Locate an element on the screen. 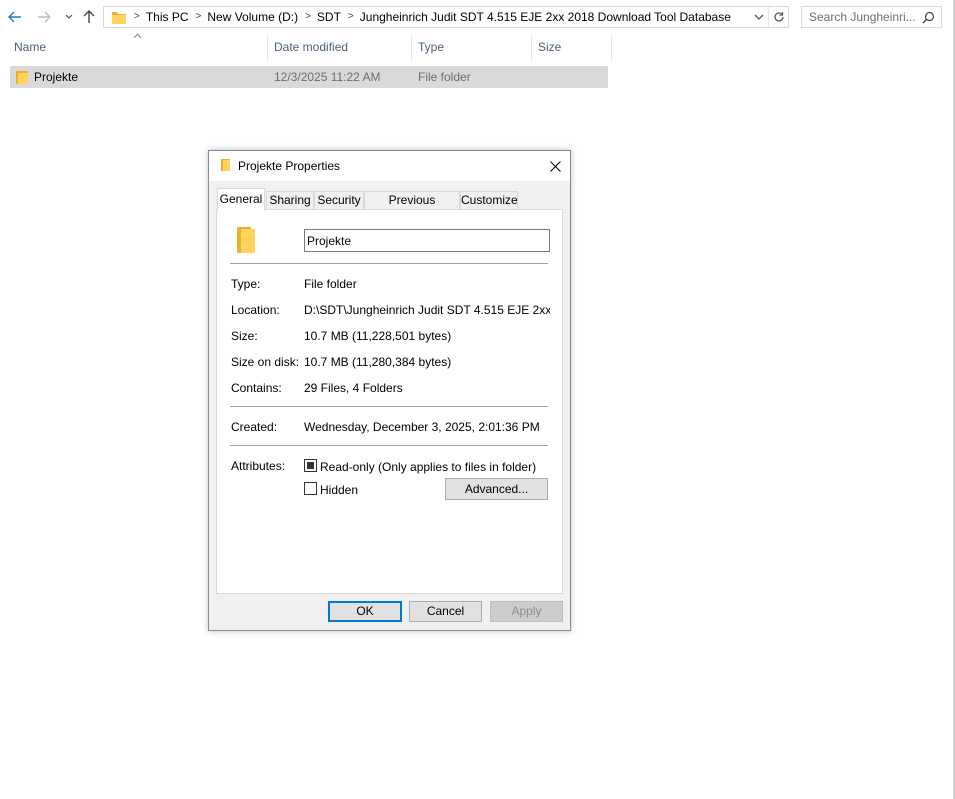 The image size is (955, 799). search-box is located at coordinates (871, 17).